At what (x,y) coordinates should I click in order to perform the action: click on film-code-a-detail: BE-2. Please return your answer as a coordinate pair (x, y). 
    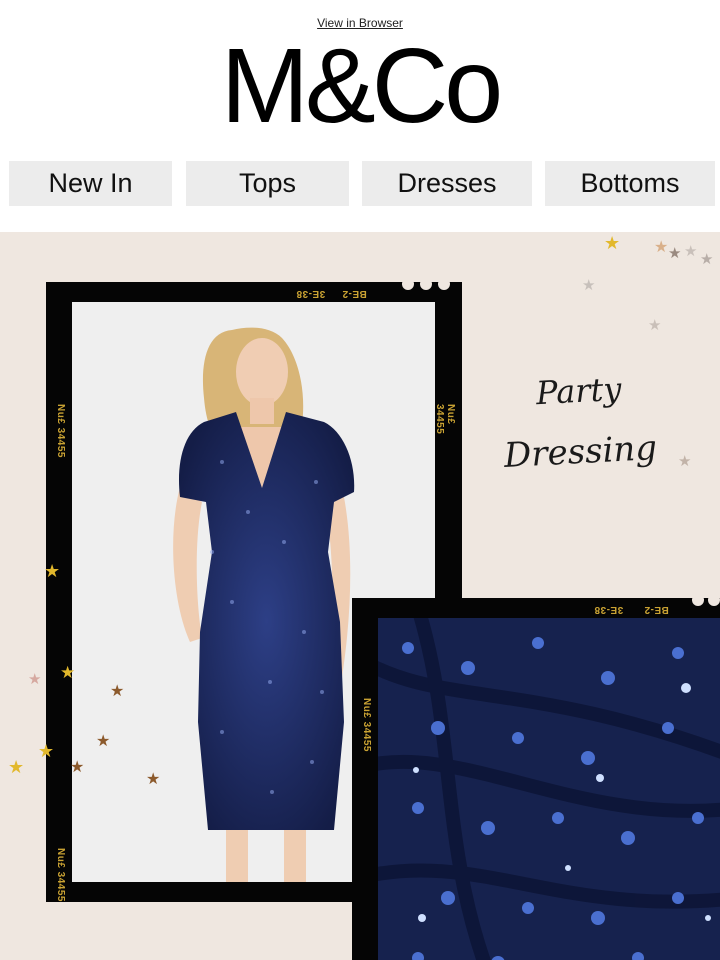
    Looking at the image, I should click on (656, 609).